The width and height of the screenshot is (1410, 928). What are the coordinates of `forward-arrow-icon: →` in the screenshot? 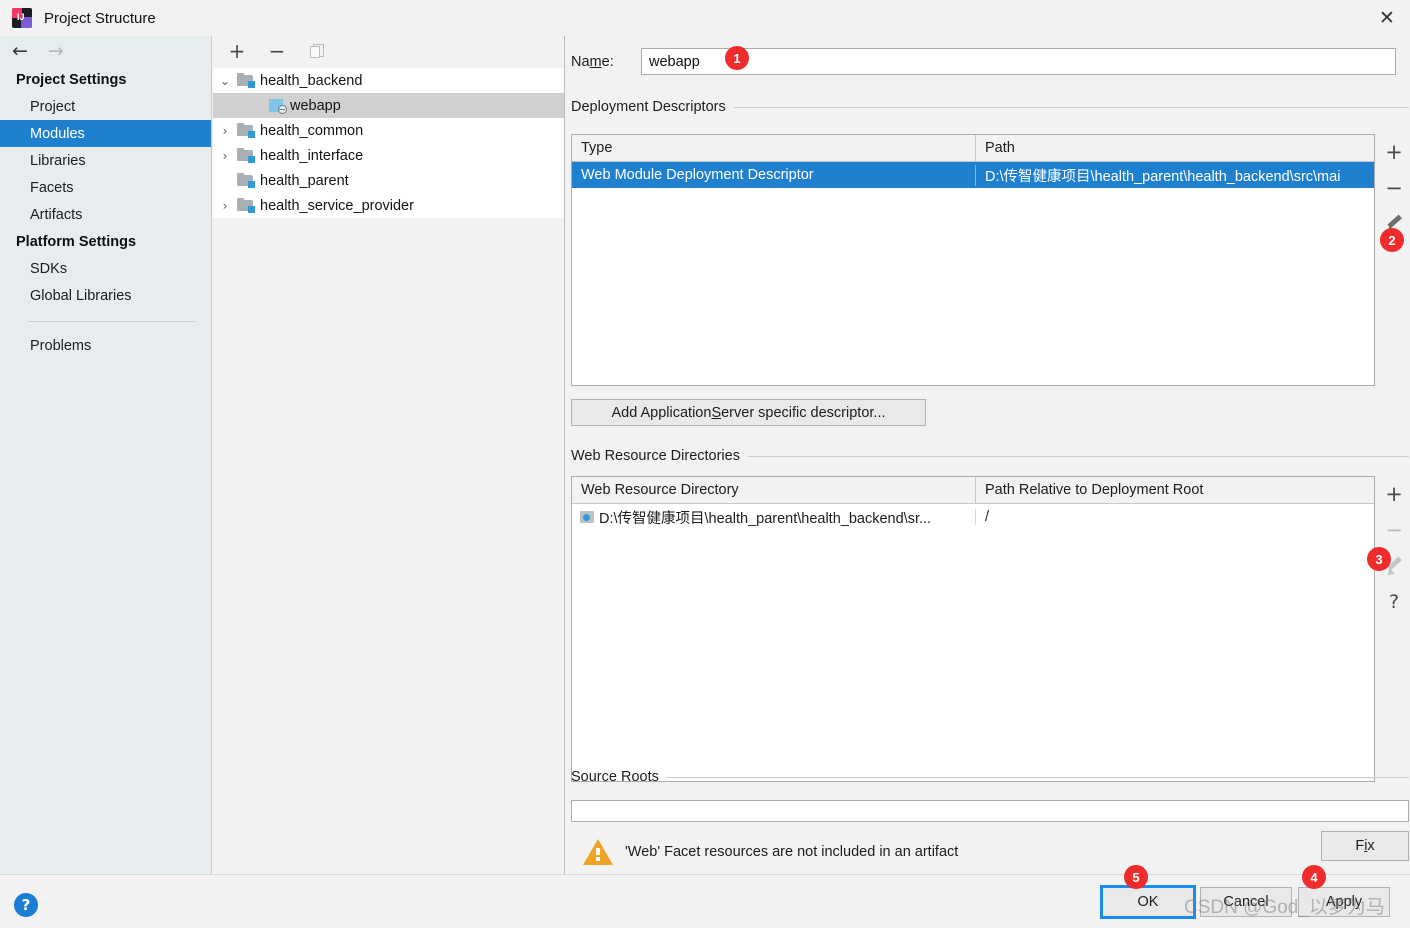 It's located at (56, 51).